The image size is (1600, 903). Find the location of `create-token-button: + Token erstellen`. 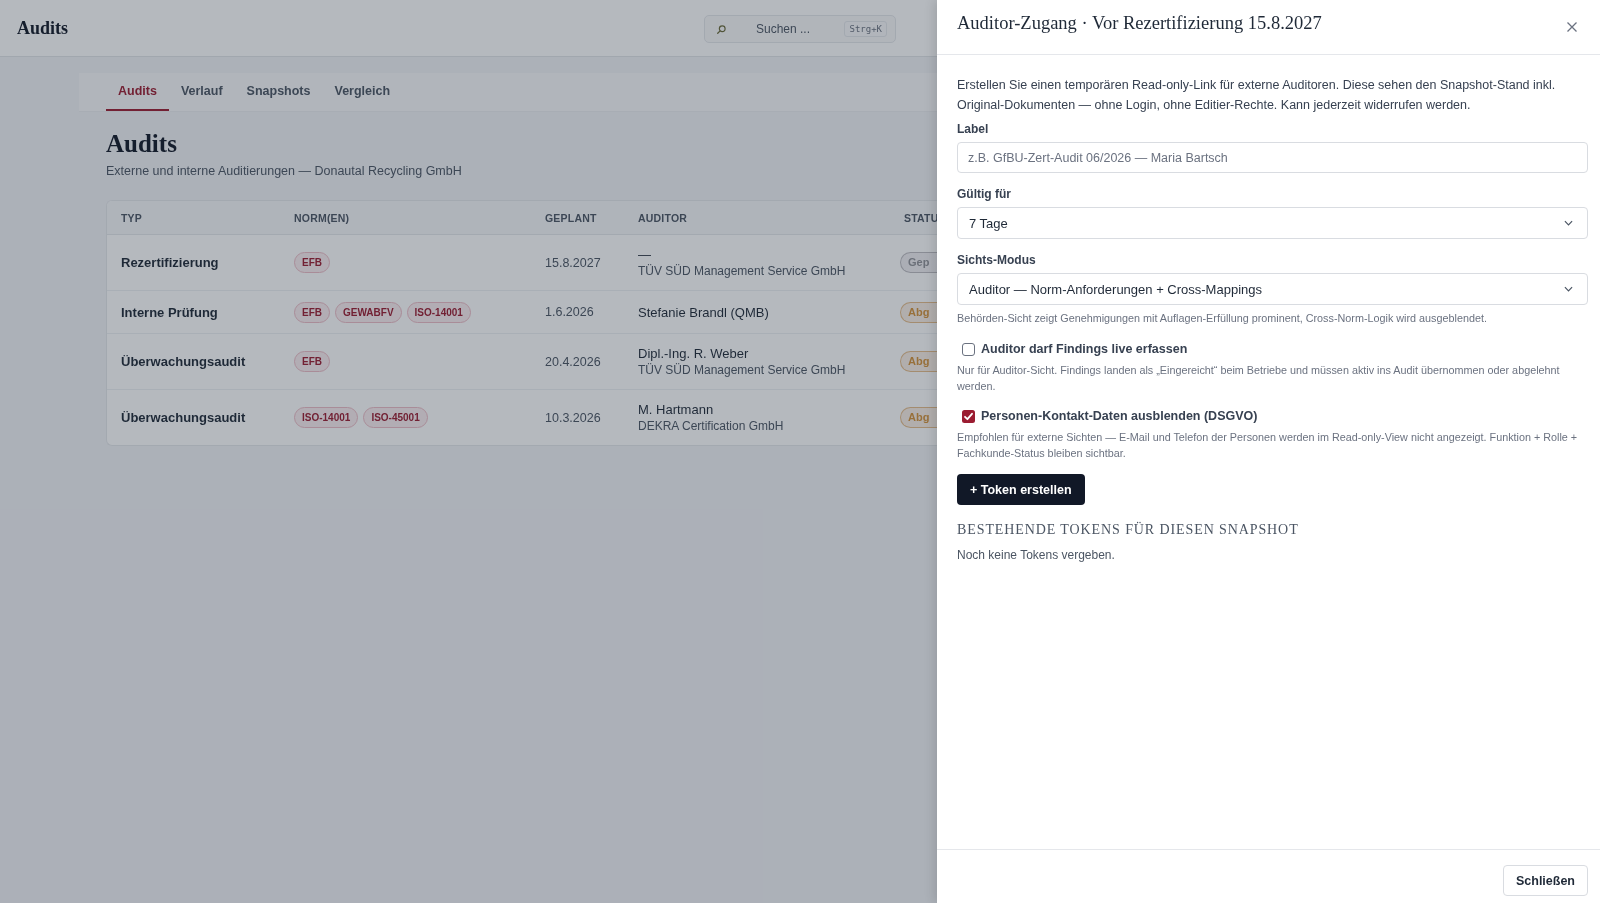

create-token-button: + Token erstellen is located at coordinates (1021, 489).